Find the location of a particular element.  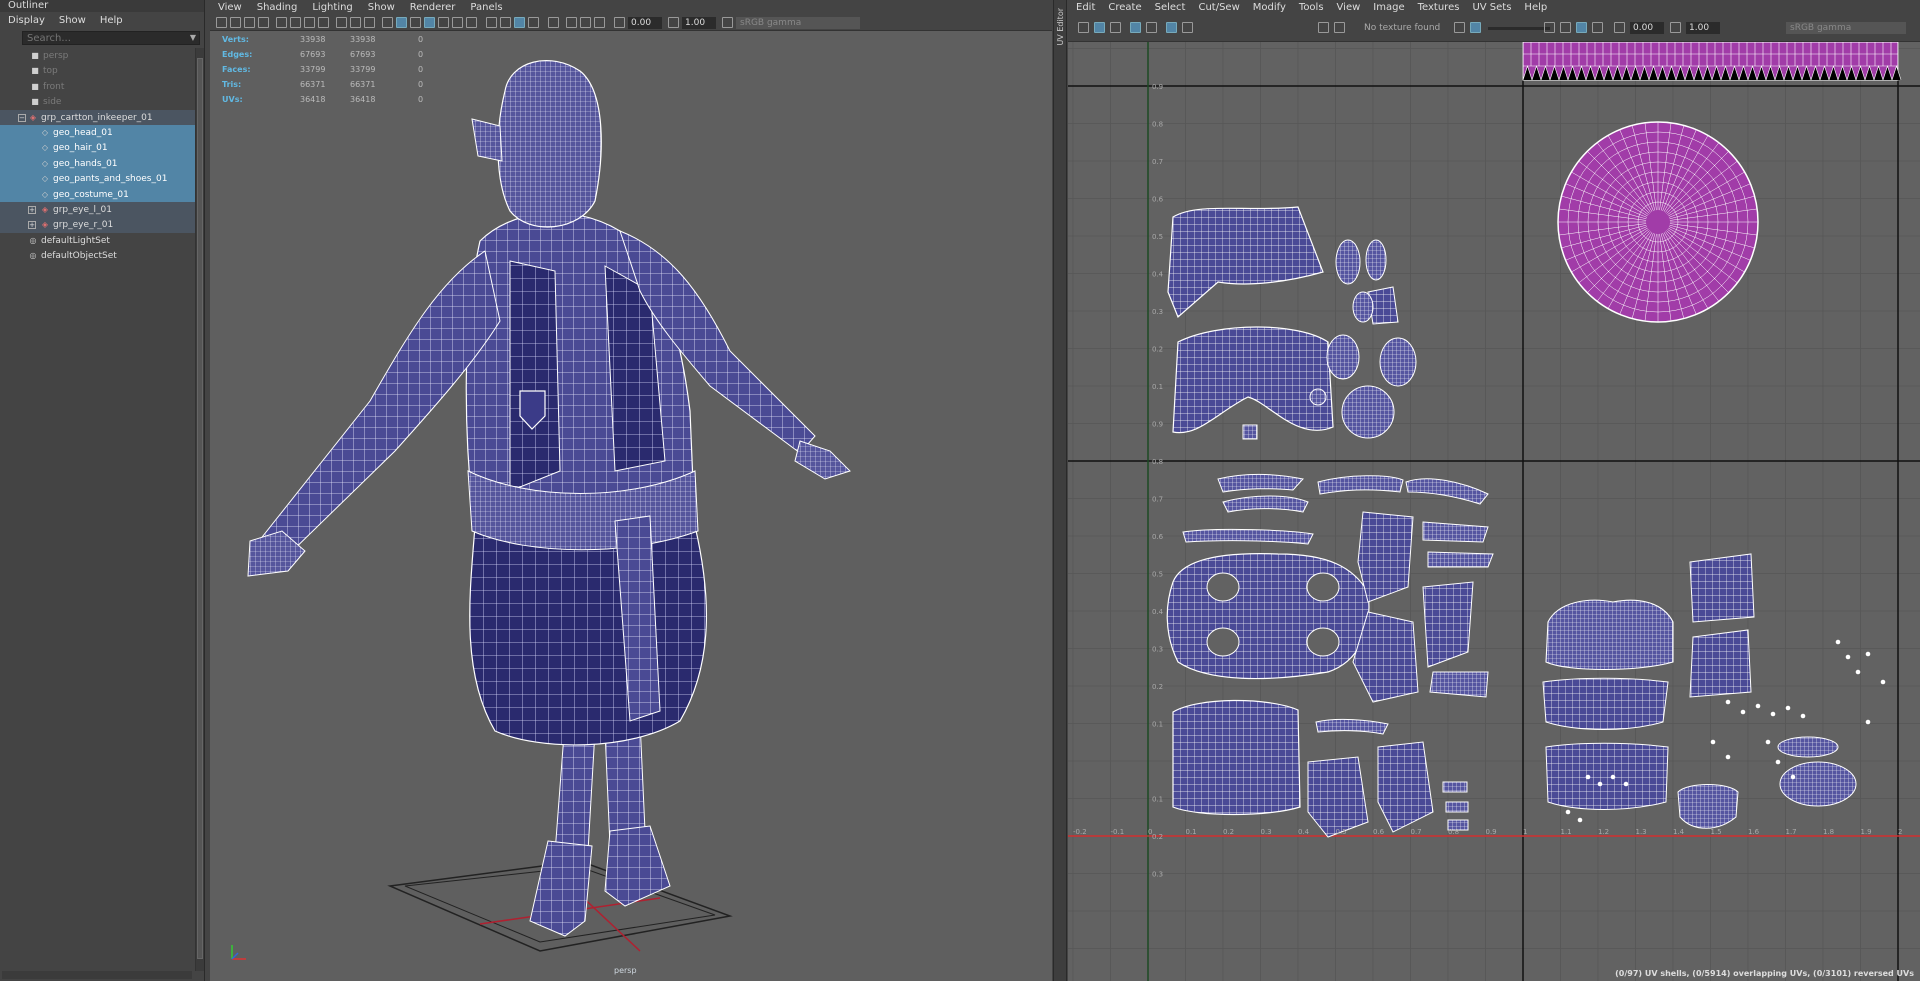

outliner-item-geo-costume: ◇ geo_costume_01 is located at coordinates (98, 194).